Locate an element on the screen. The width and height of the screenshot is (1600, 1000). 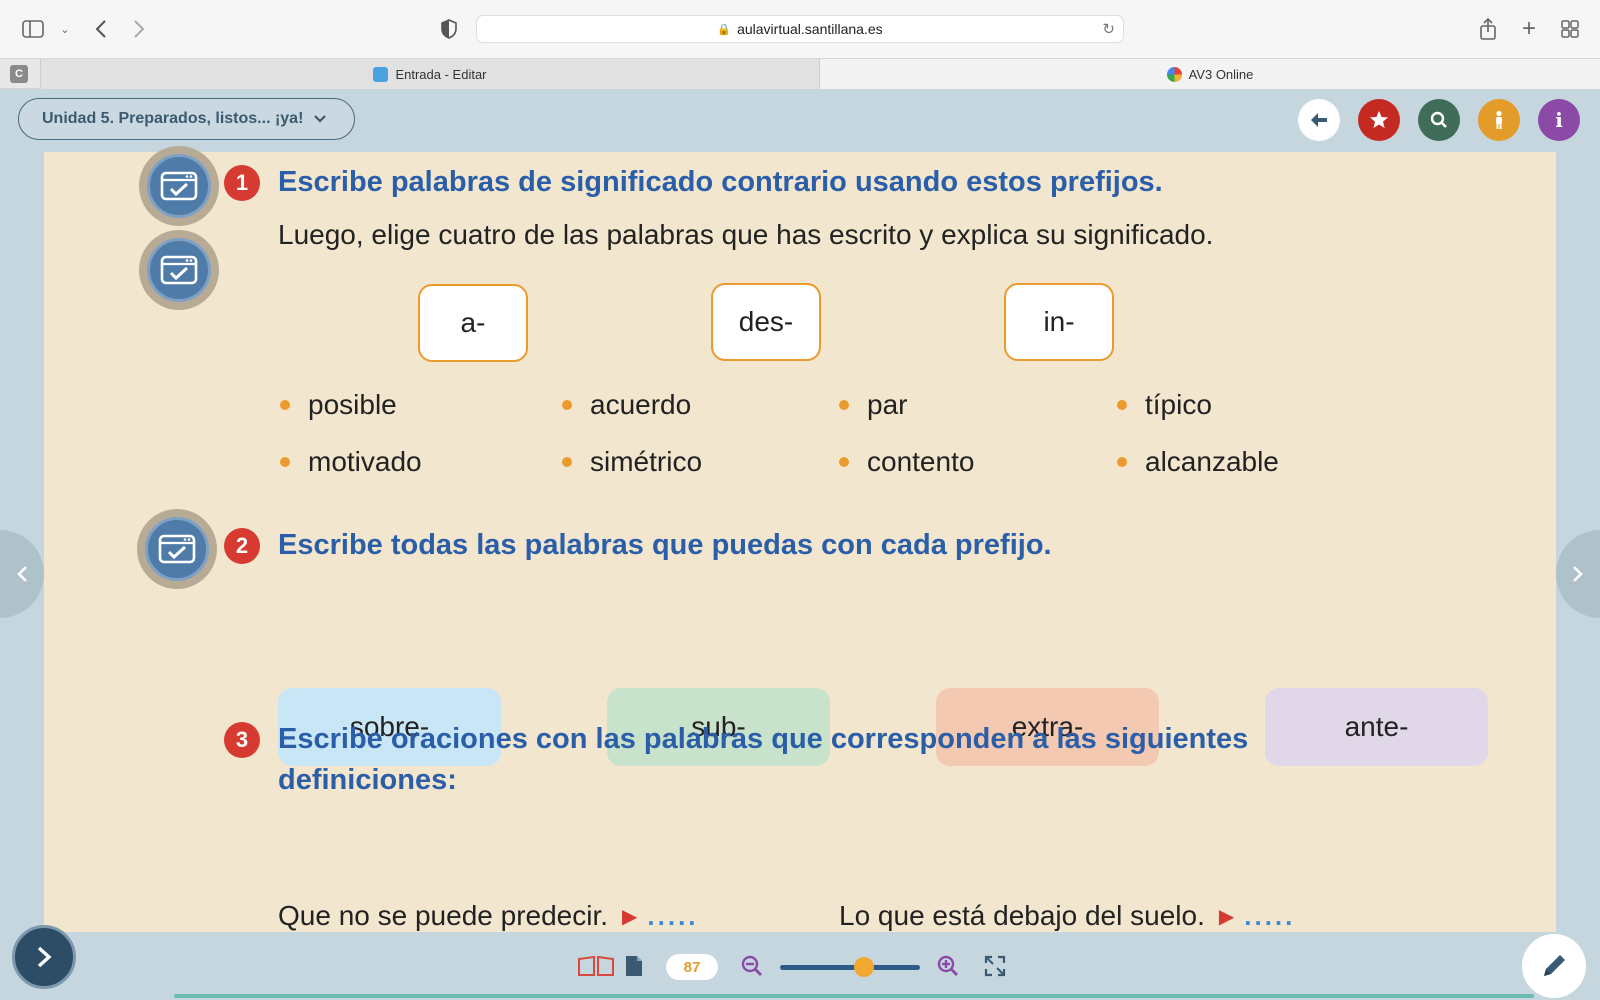
accessibility-button is located at coordinates (1499, 120).